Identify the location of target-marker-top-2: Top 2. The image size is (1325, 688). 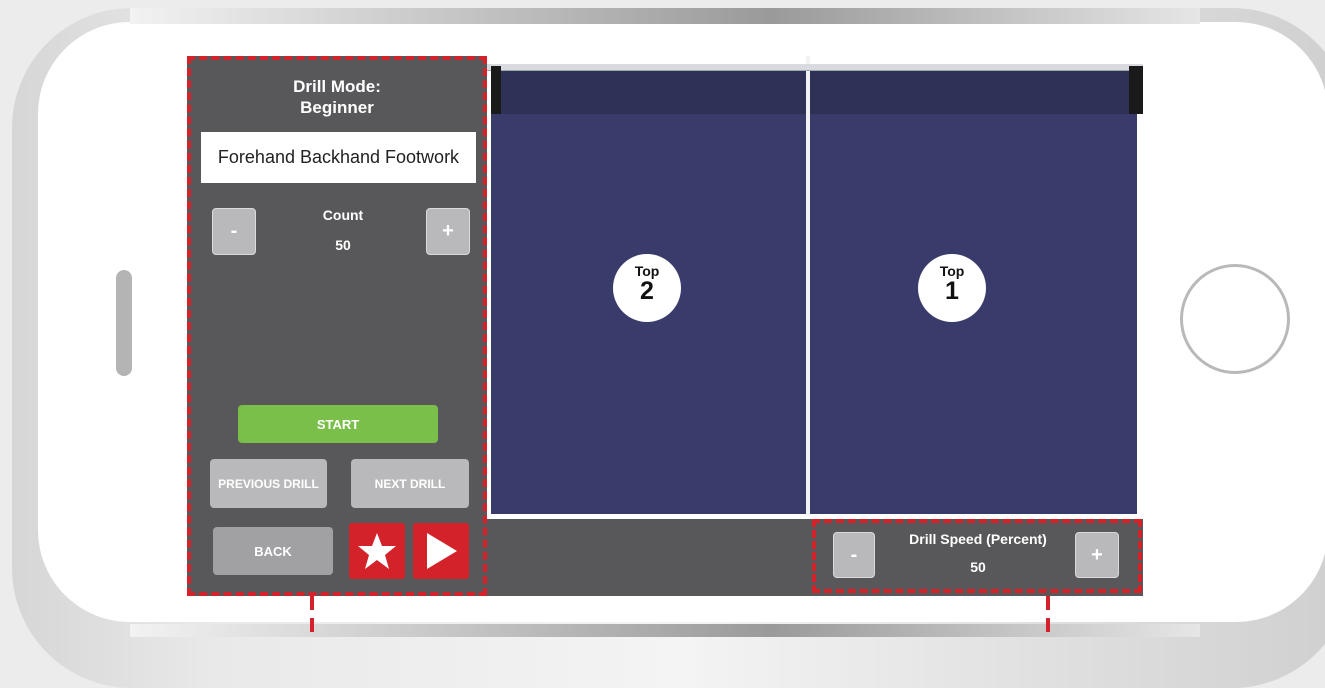
(647, 288).